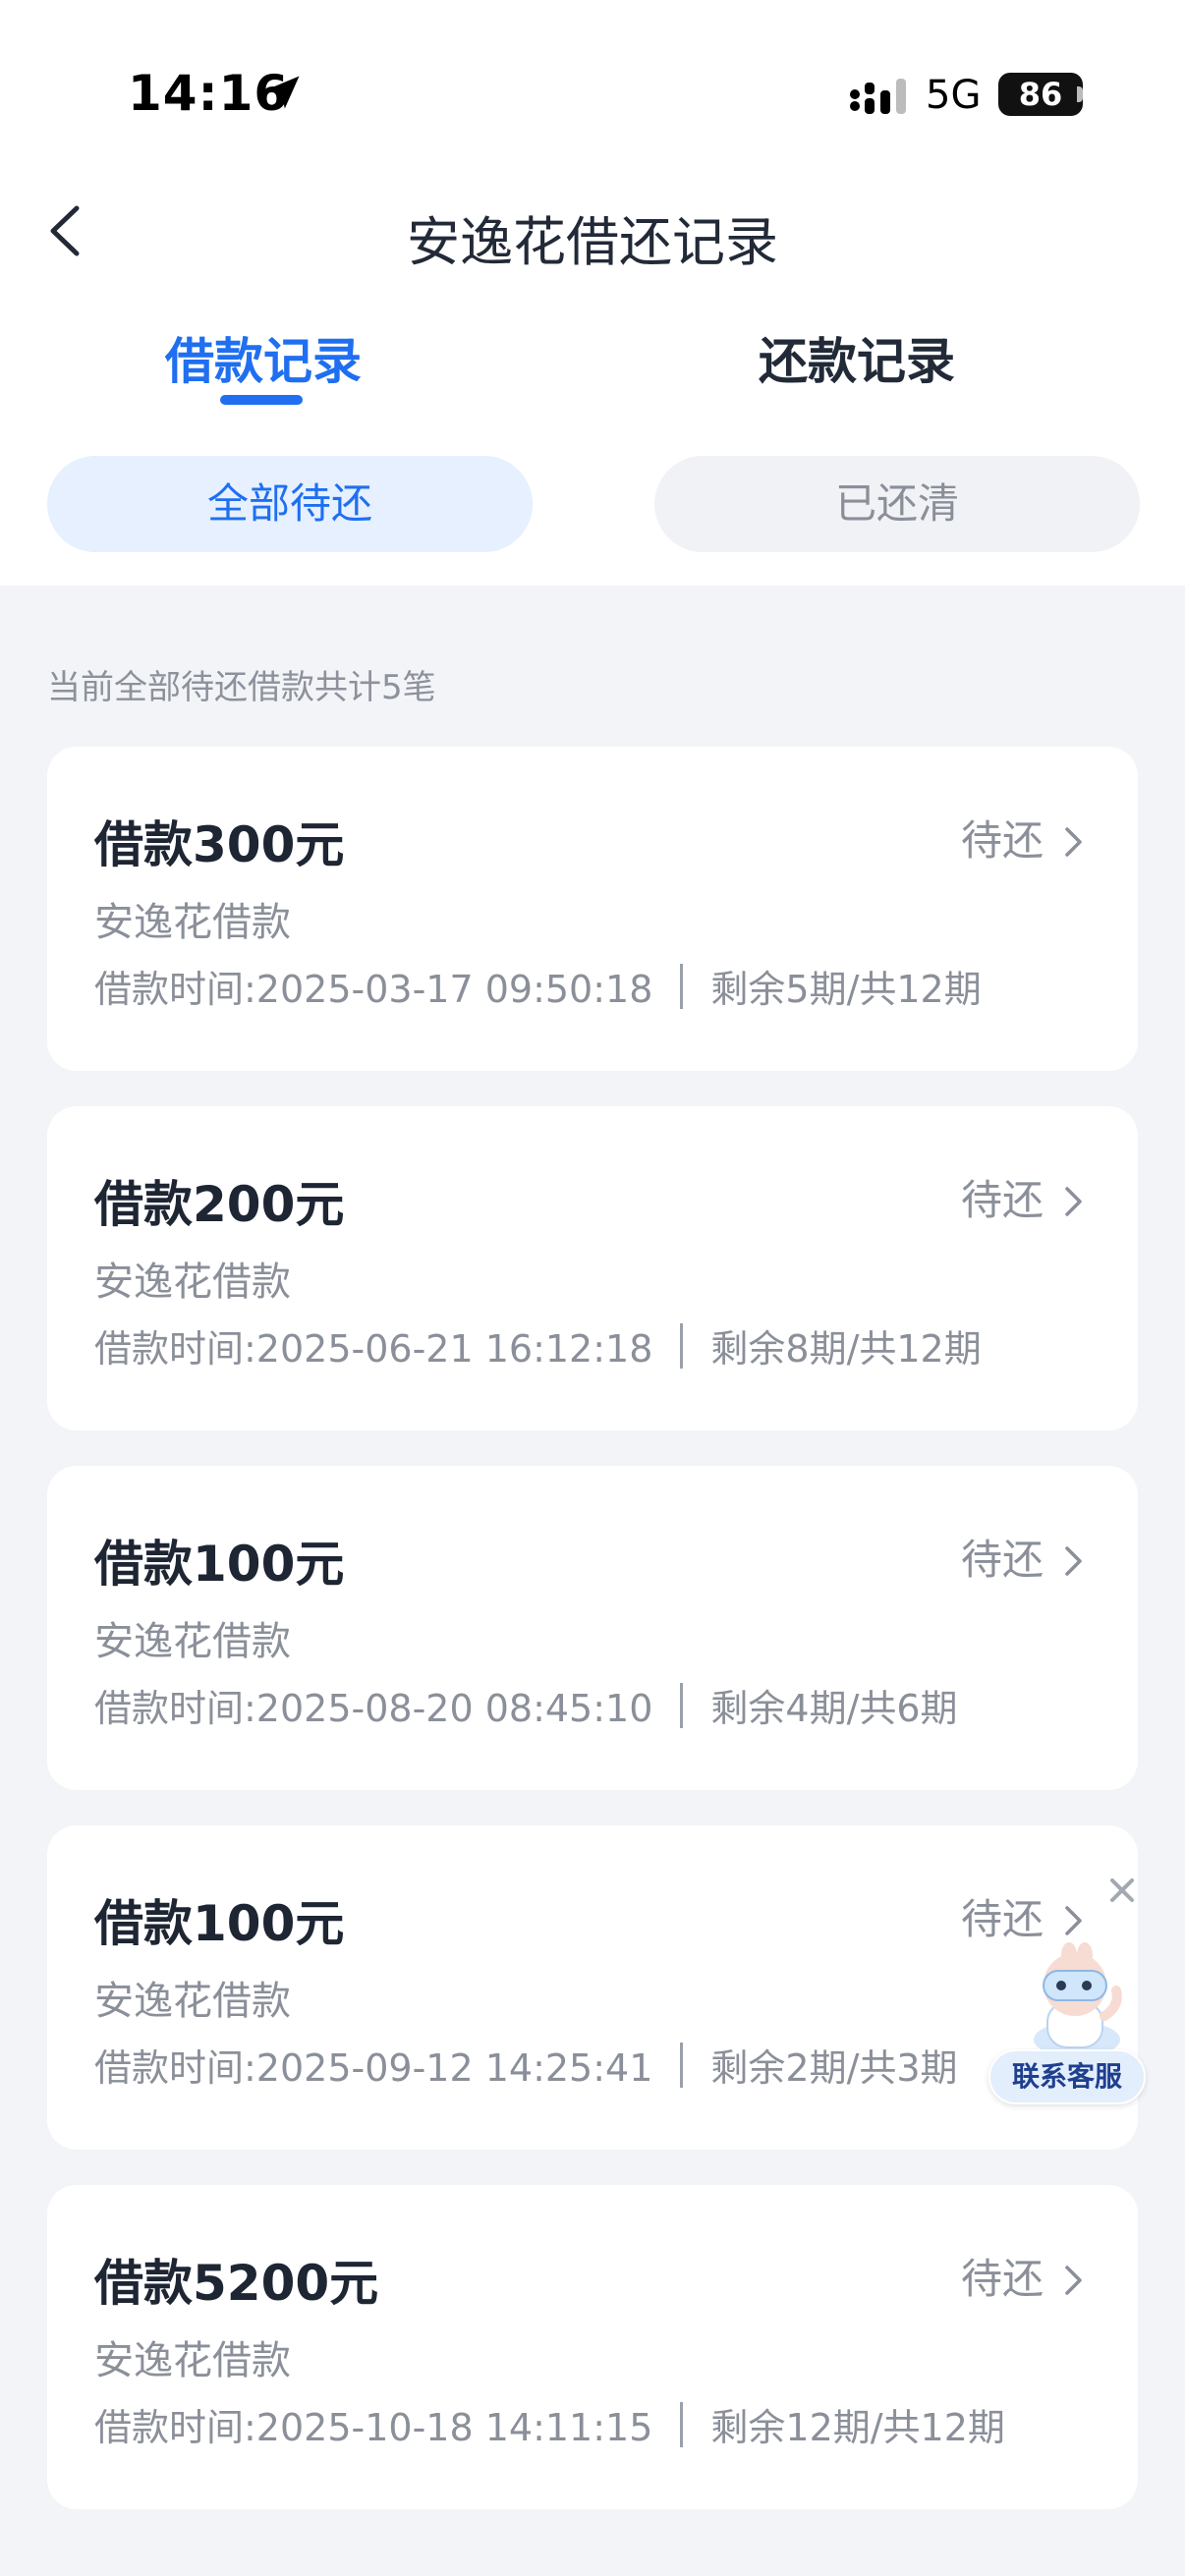 Image resolution: width=1185 pixels, height=2576 pixels. Describe the element at coordinates (1077, 1999) in the screenshot. I see `mascot-icon` at that location.